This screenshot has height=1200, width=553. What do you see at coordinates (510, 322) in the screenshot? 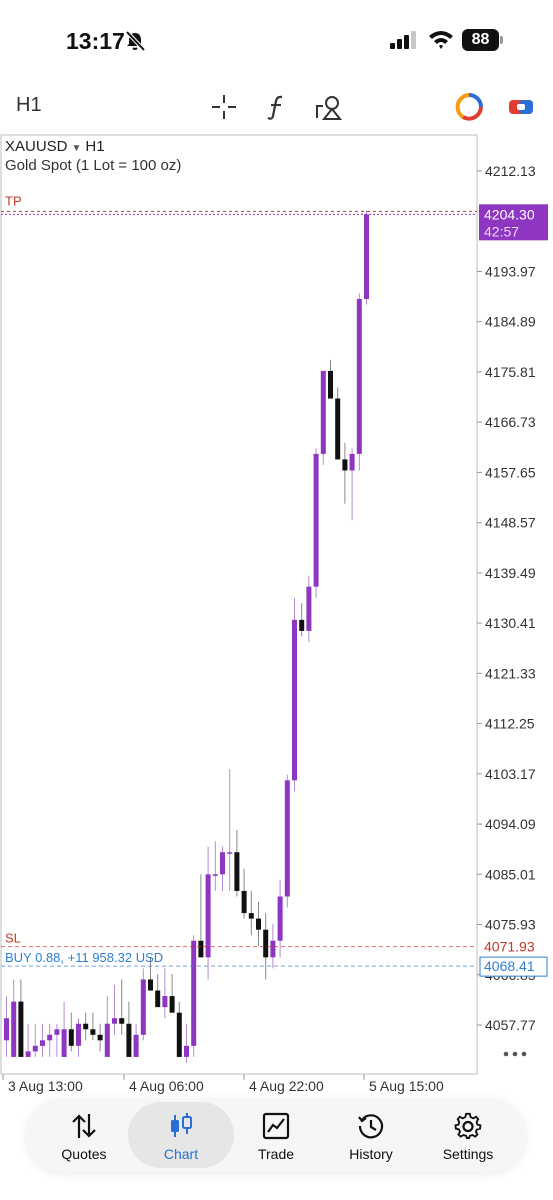
I see `price-label: 4184.89` at bounding box center [510, 322].